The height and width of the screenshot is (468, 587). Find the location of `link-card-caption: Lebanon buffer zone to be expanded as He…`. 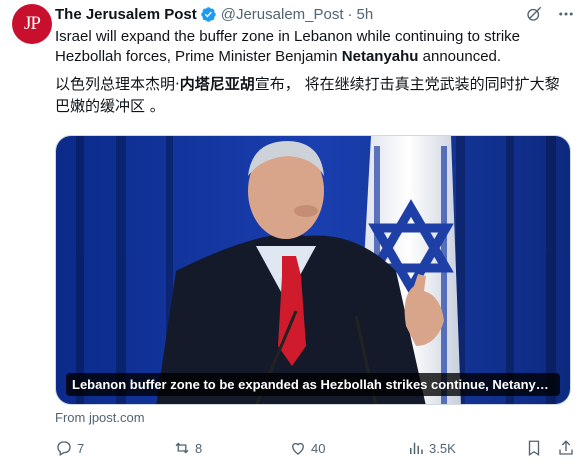

link-card-caption: Lebanon buffer zone to be expanded as He… is located at coordinates (313, 384).